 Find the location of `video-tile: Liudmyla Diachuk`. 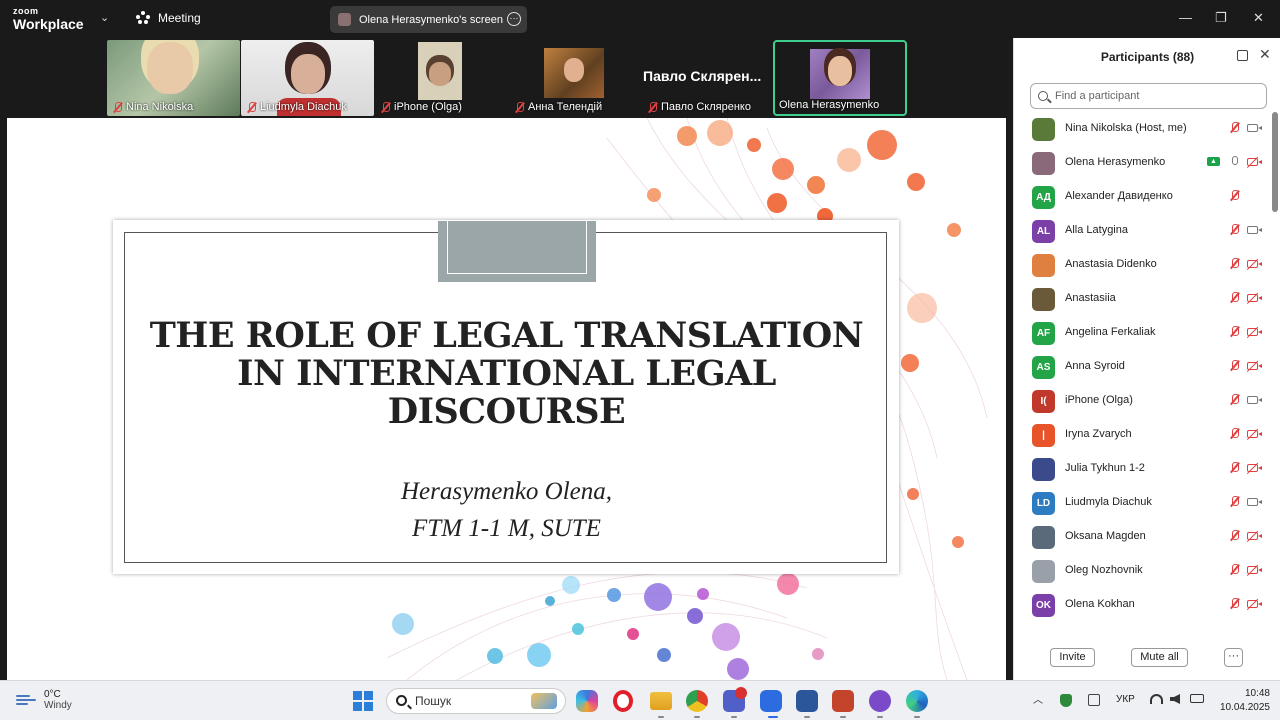

video-tile: Liudmyla Diachuk is located at coordinates (307, 78).